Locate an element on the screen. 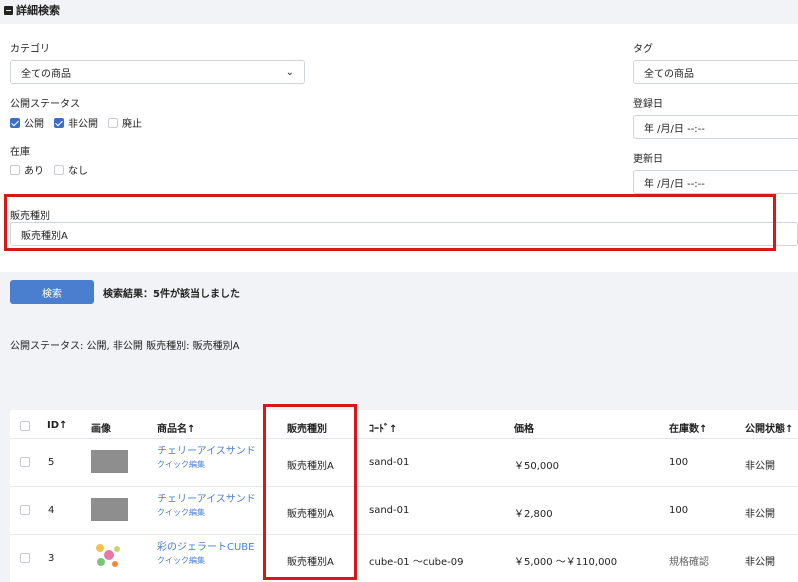 The height and width of the screenshot is (582, 798). stock-yes-checkbox is located at coordinates (15, 169).